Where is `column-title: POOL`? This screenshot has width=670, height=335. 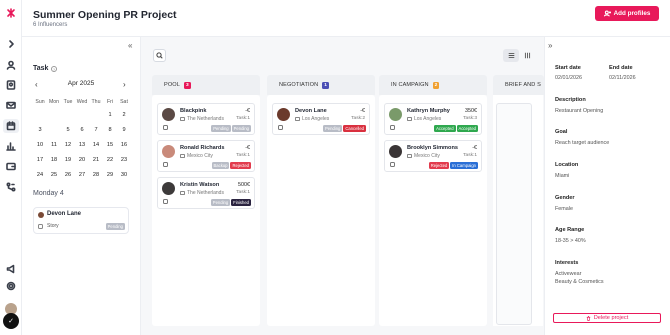
column-title: POOL is located at coordinates (172, 85).